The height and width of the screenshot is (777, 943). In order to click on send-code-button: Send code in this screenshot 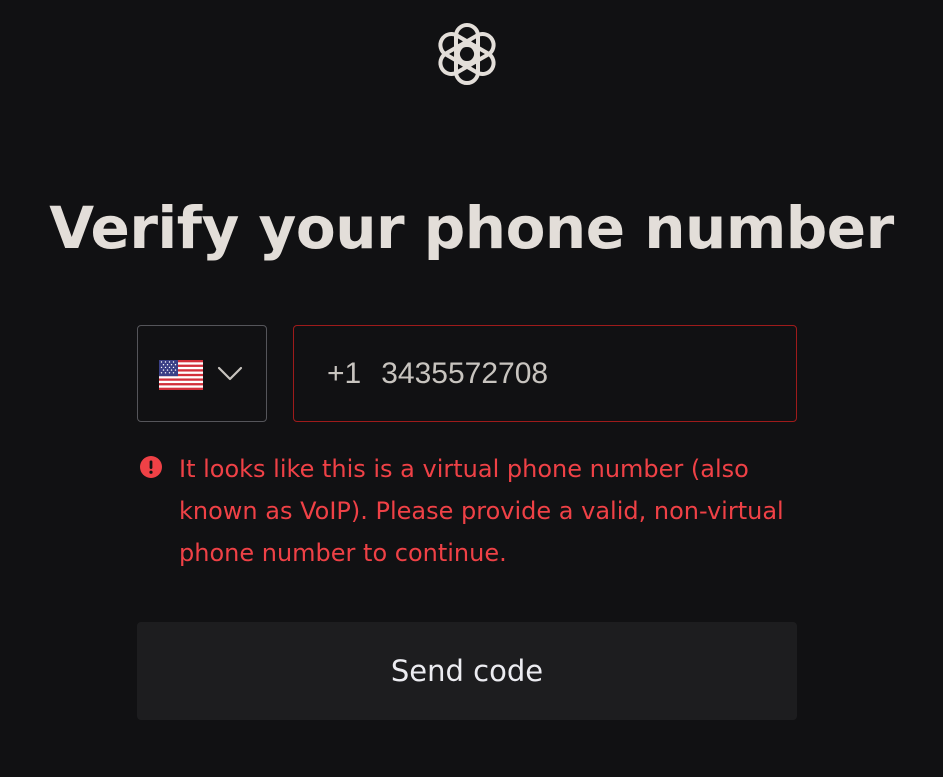, I will do `click(467, 671)`.